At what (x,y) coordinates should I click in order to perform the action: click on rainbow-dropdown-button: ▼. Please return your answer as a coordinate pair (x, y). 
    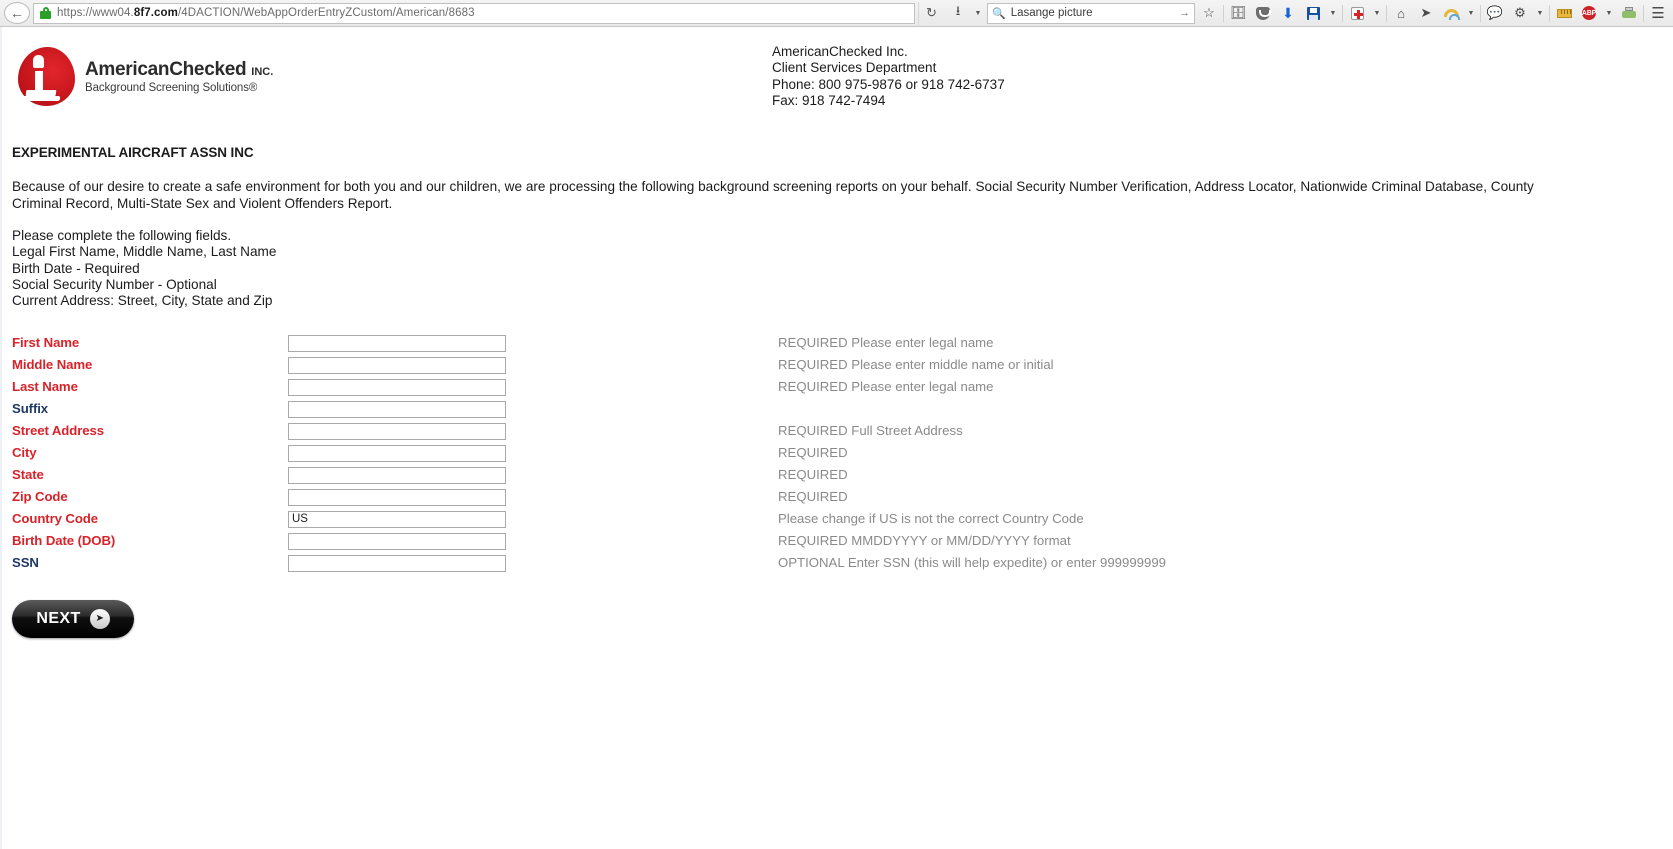
    Looking at the image, I should click on (1471, 13).